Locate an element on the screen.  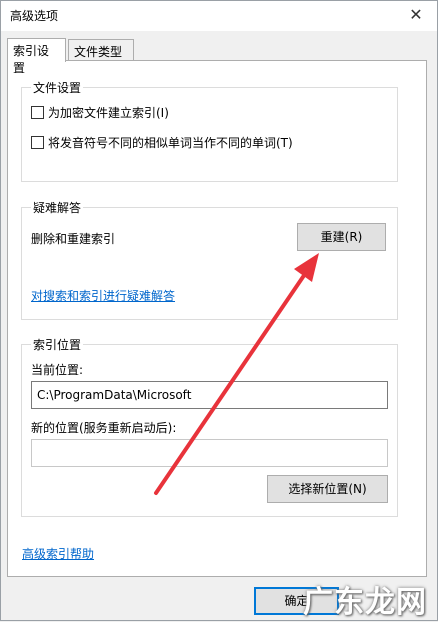
index-location-title: 索引位置 is located at coordinates (57, 344).